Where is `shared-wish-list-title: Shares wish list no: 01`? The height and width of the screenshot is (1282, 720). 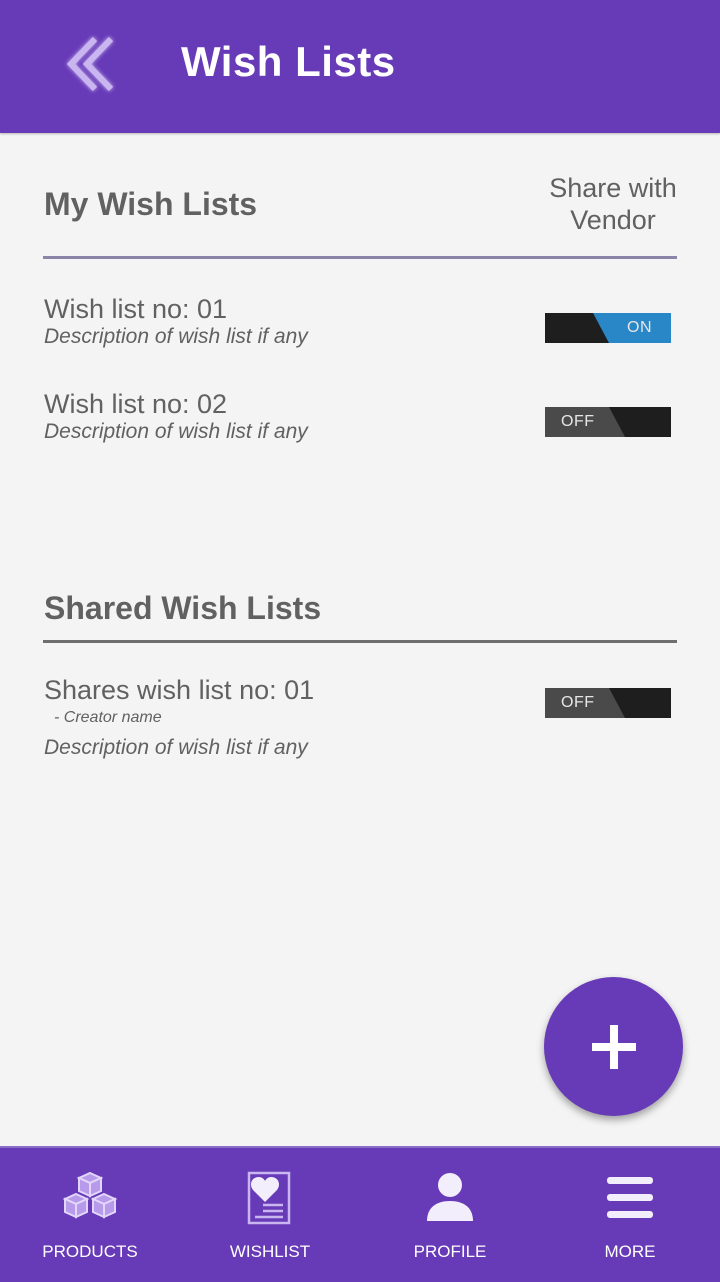 shared-wish-list-title: Shares wish list no: 01 is located at coordinates (179, 690).